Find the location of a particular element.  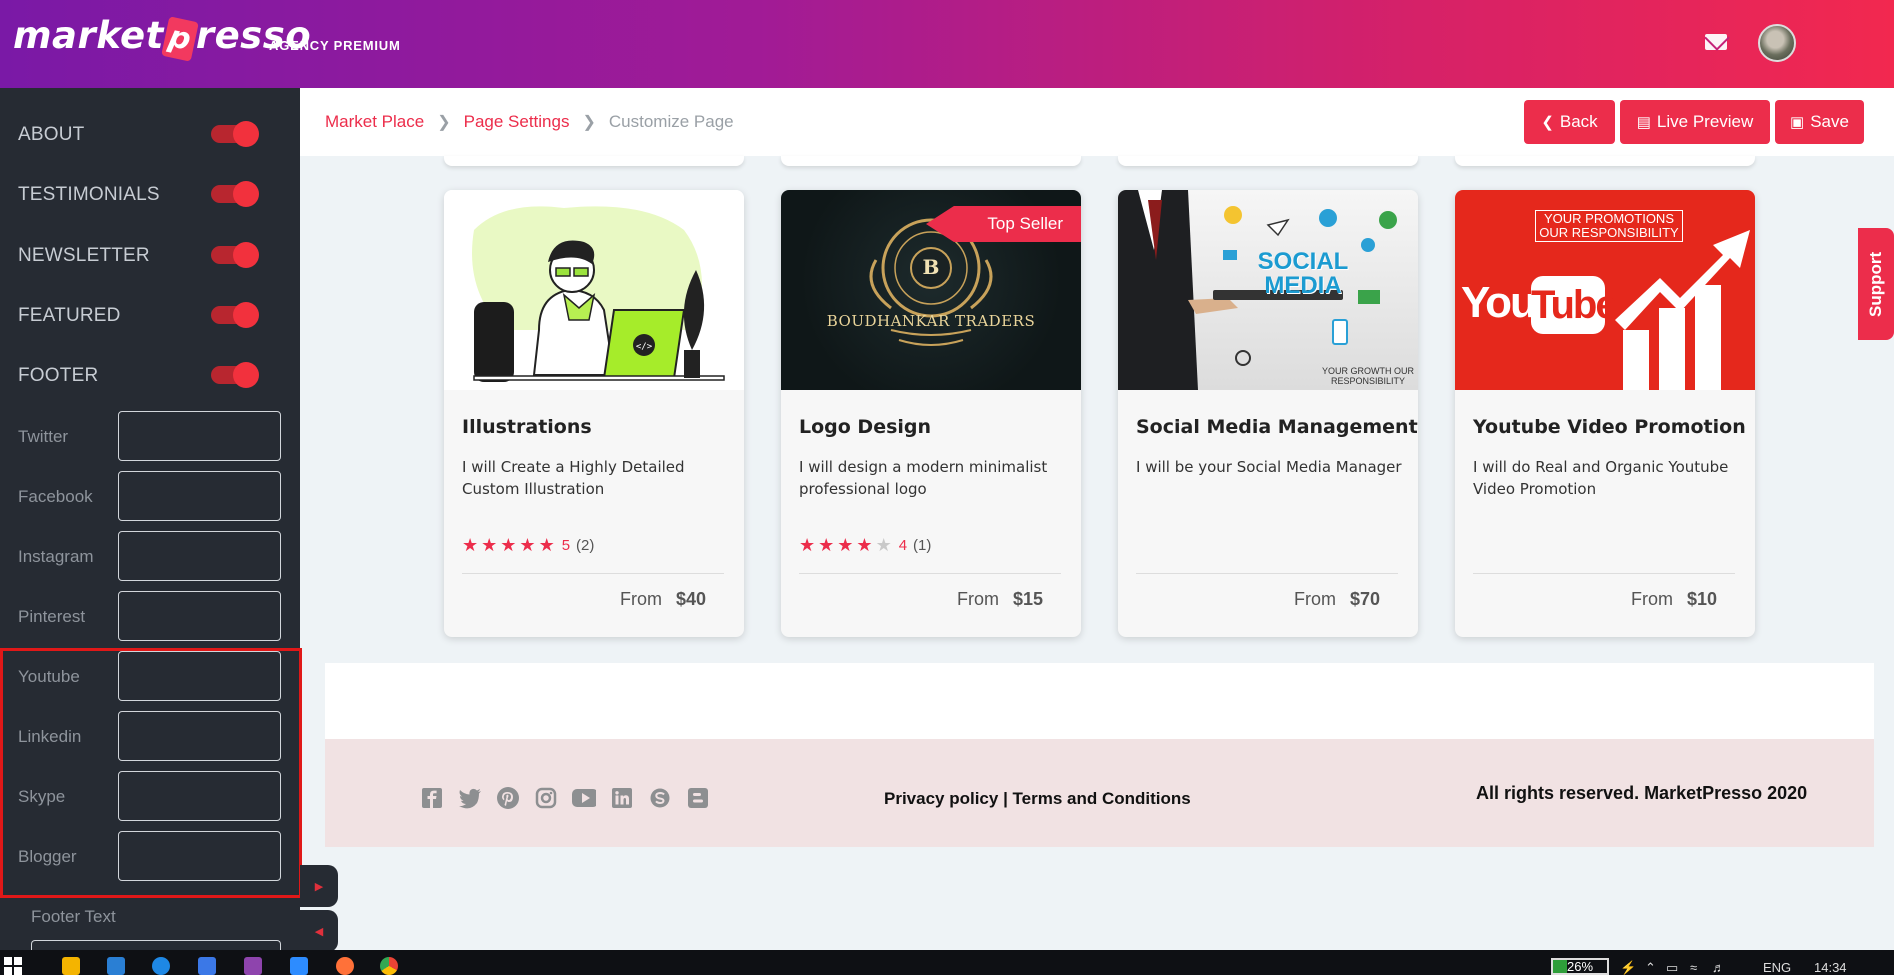

card-title: Youtube Video Promotion is located at coordinates (1609, 427).